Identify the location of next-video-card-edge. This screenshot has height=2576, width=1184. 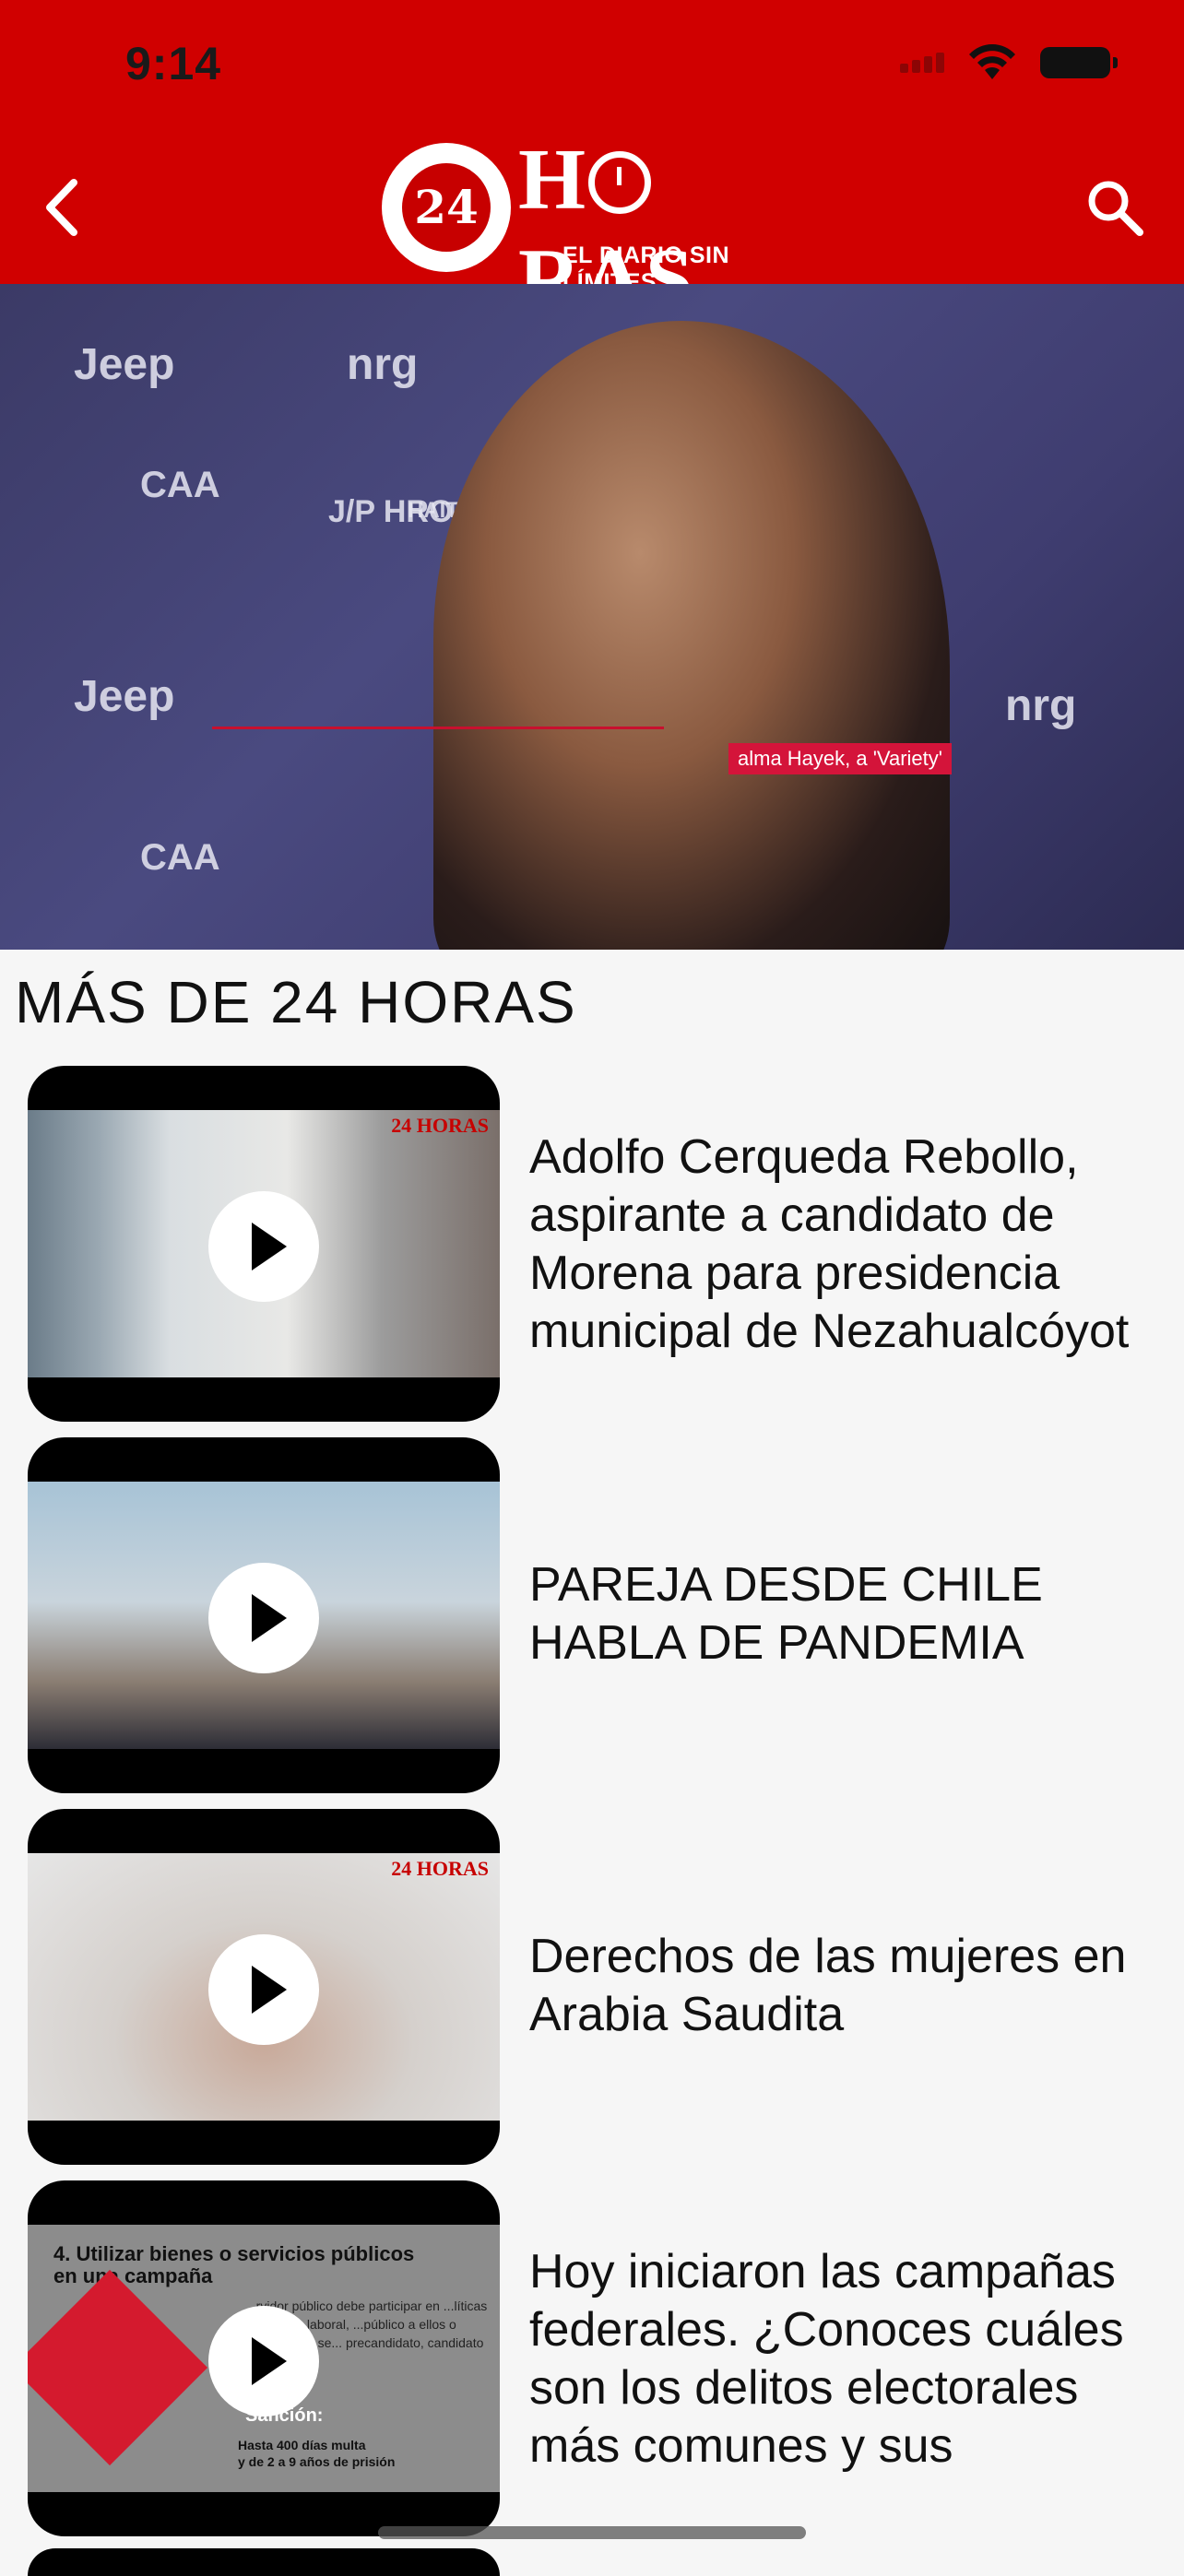
(264, 2562).